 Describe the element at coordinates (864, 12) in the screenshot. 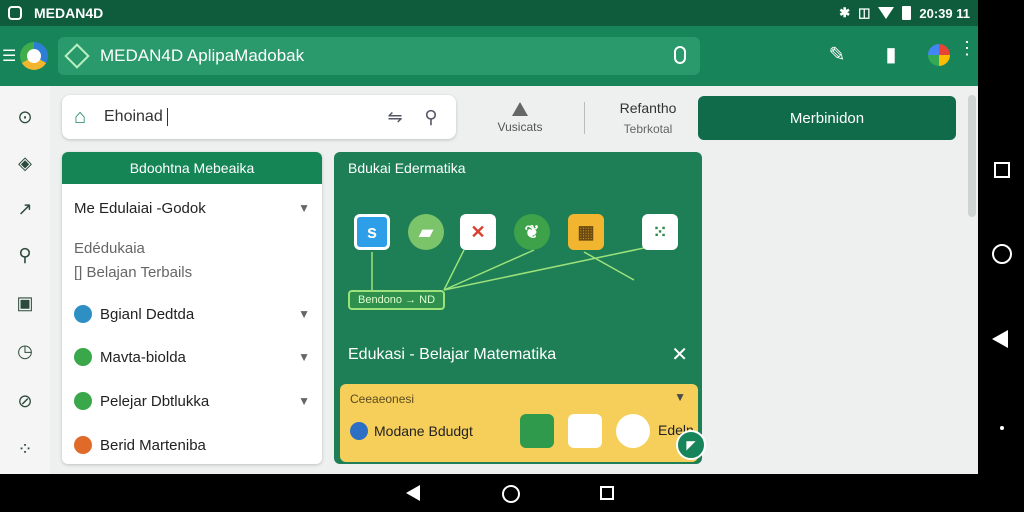

I see `vibrate-icon: ◫` at that location.